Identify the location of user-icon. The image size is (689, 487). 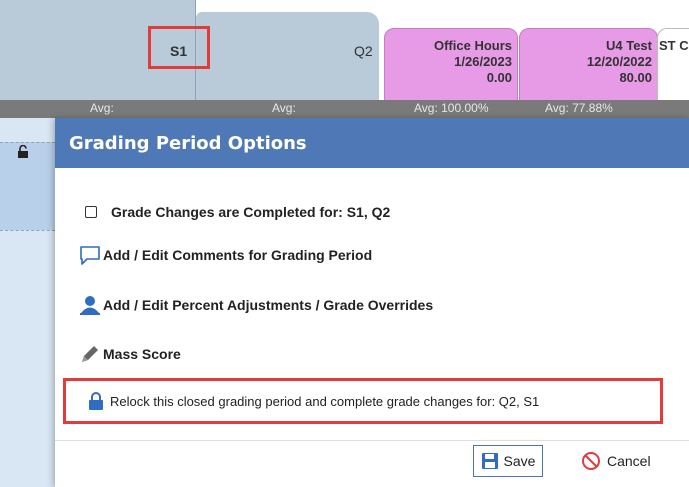
(90, 305).